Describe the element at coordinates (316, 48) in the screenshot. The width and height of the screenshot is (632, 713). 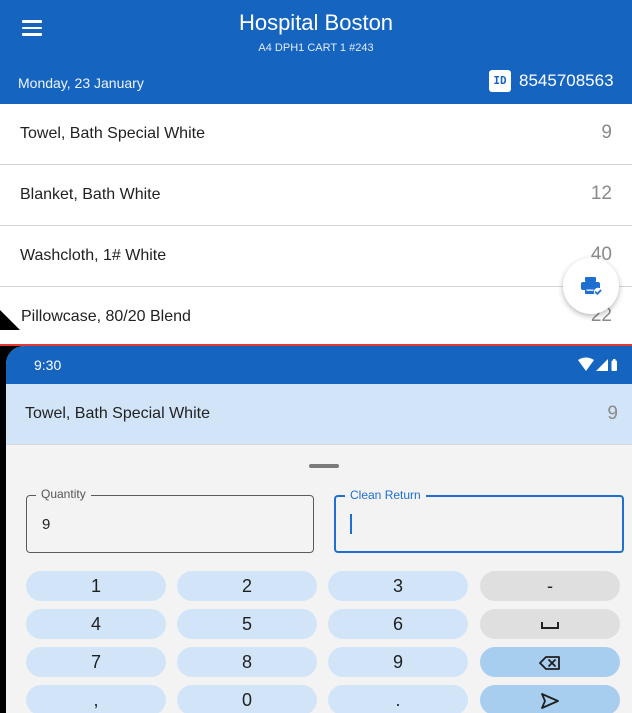
I see `cart-subtitle: A4 DPH1 CART 1 #243` at that location.